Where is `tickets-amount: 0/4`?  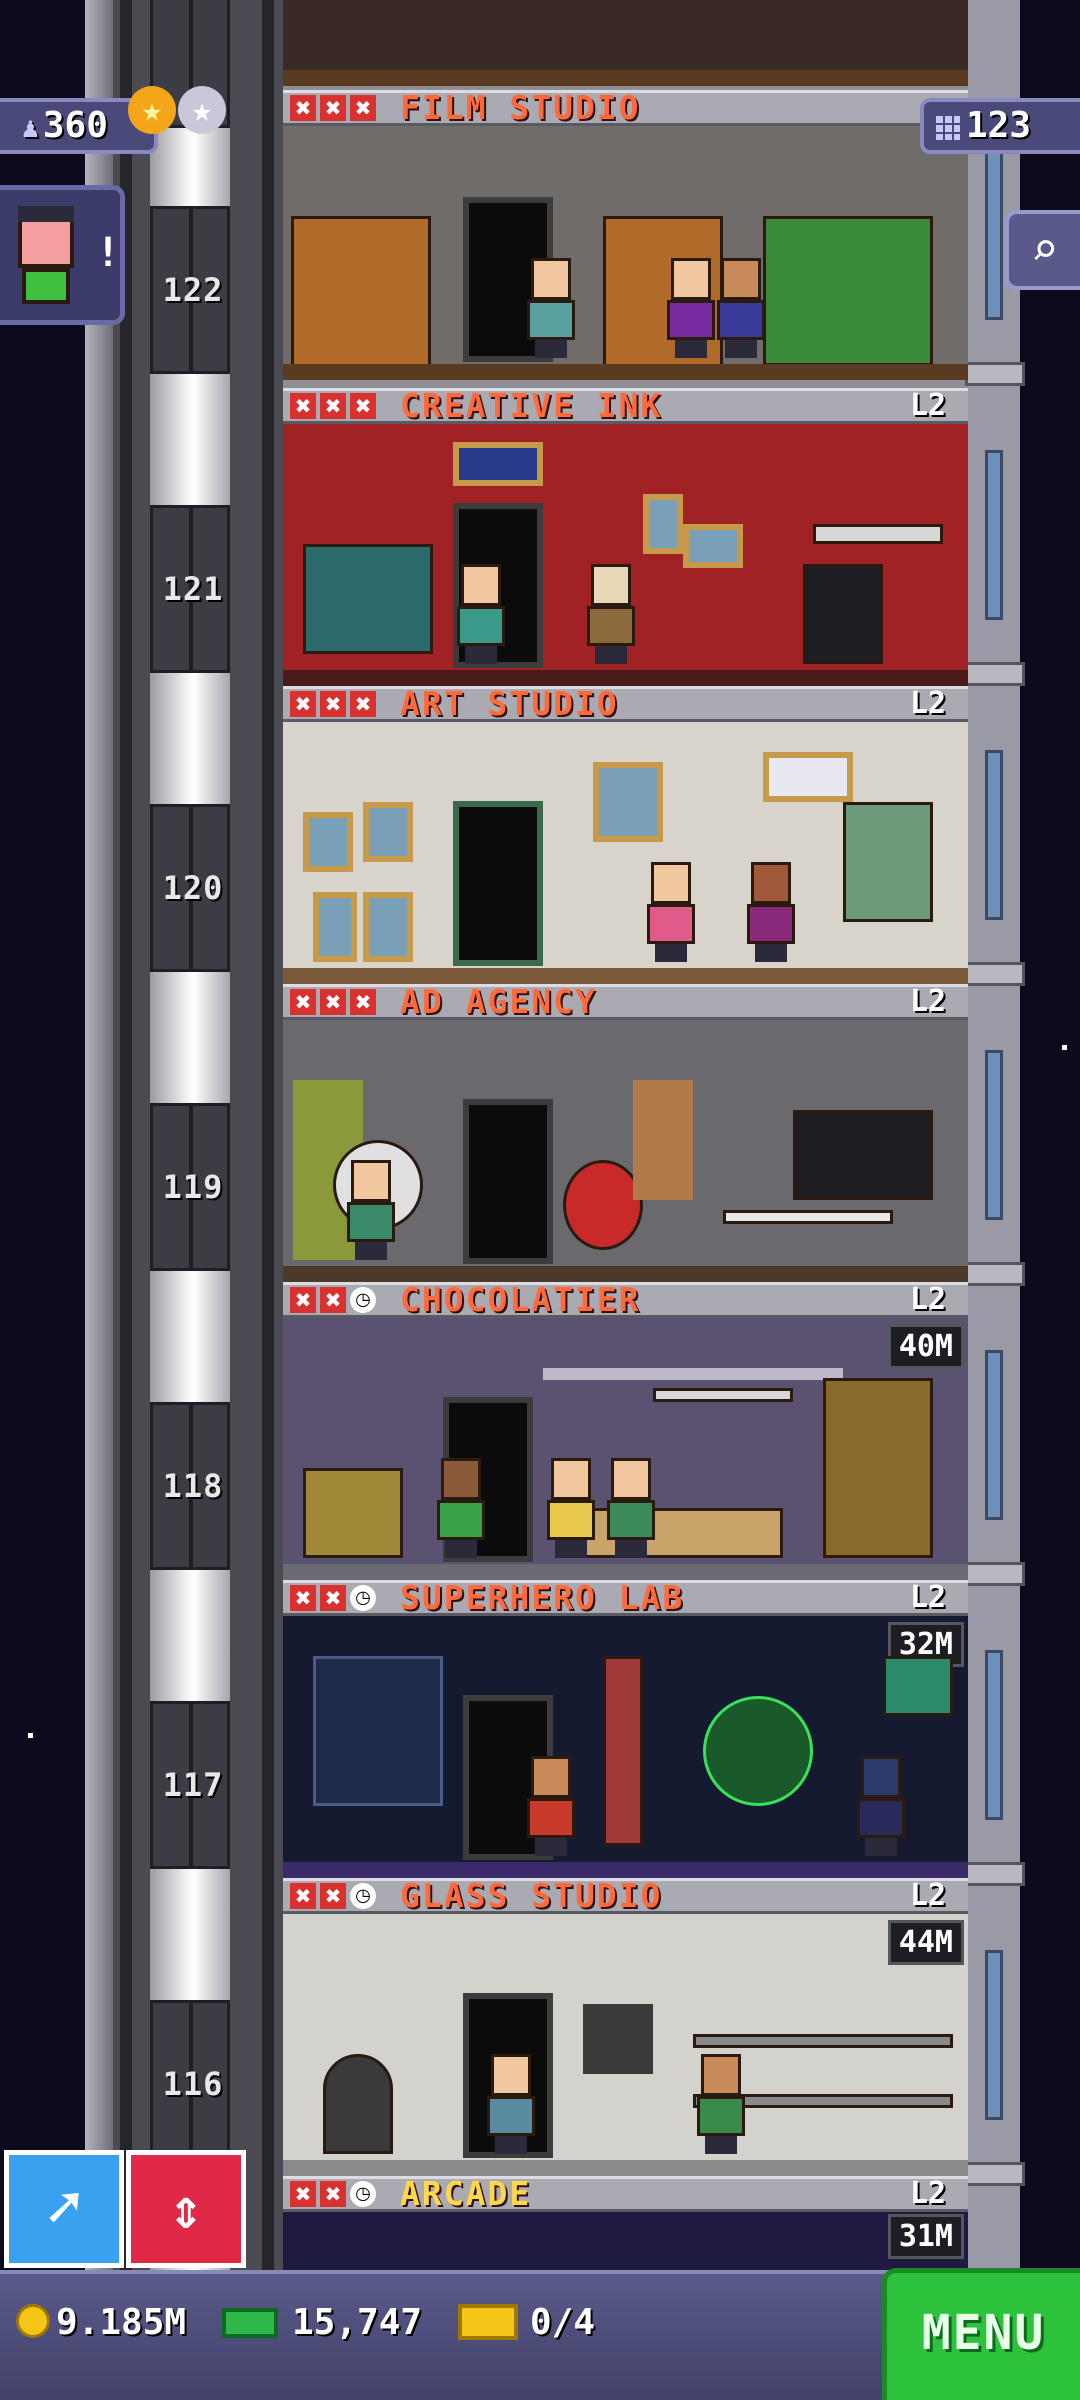
tickets-amount: 0/4 is located at coordinates (563, 2322).